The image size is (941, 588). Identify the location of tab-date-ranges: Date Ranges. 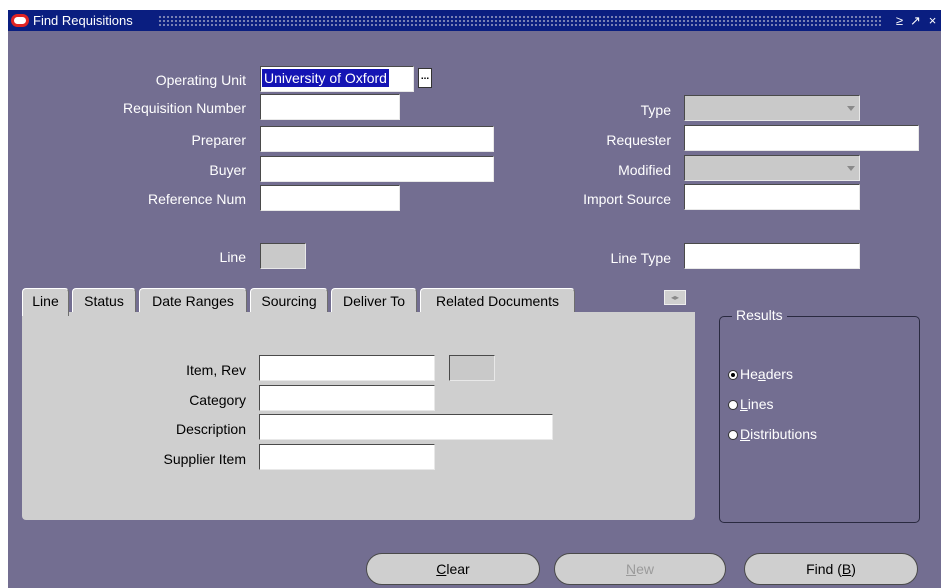
(193, 301).